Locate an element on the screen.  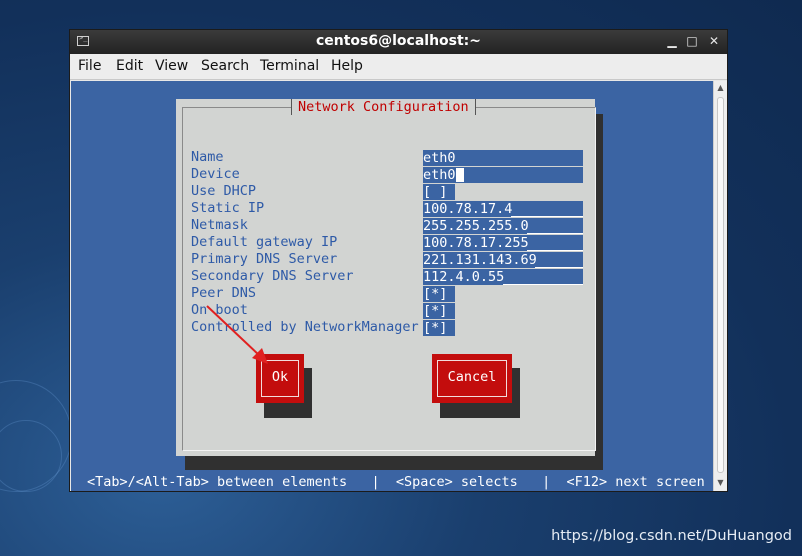
watermark-text: https://blog.csdn.net/DuHuangod is located at coordinates (671, 536).